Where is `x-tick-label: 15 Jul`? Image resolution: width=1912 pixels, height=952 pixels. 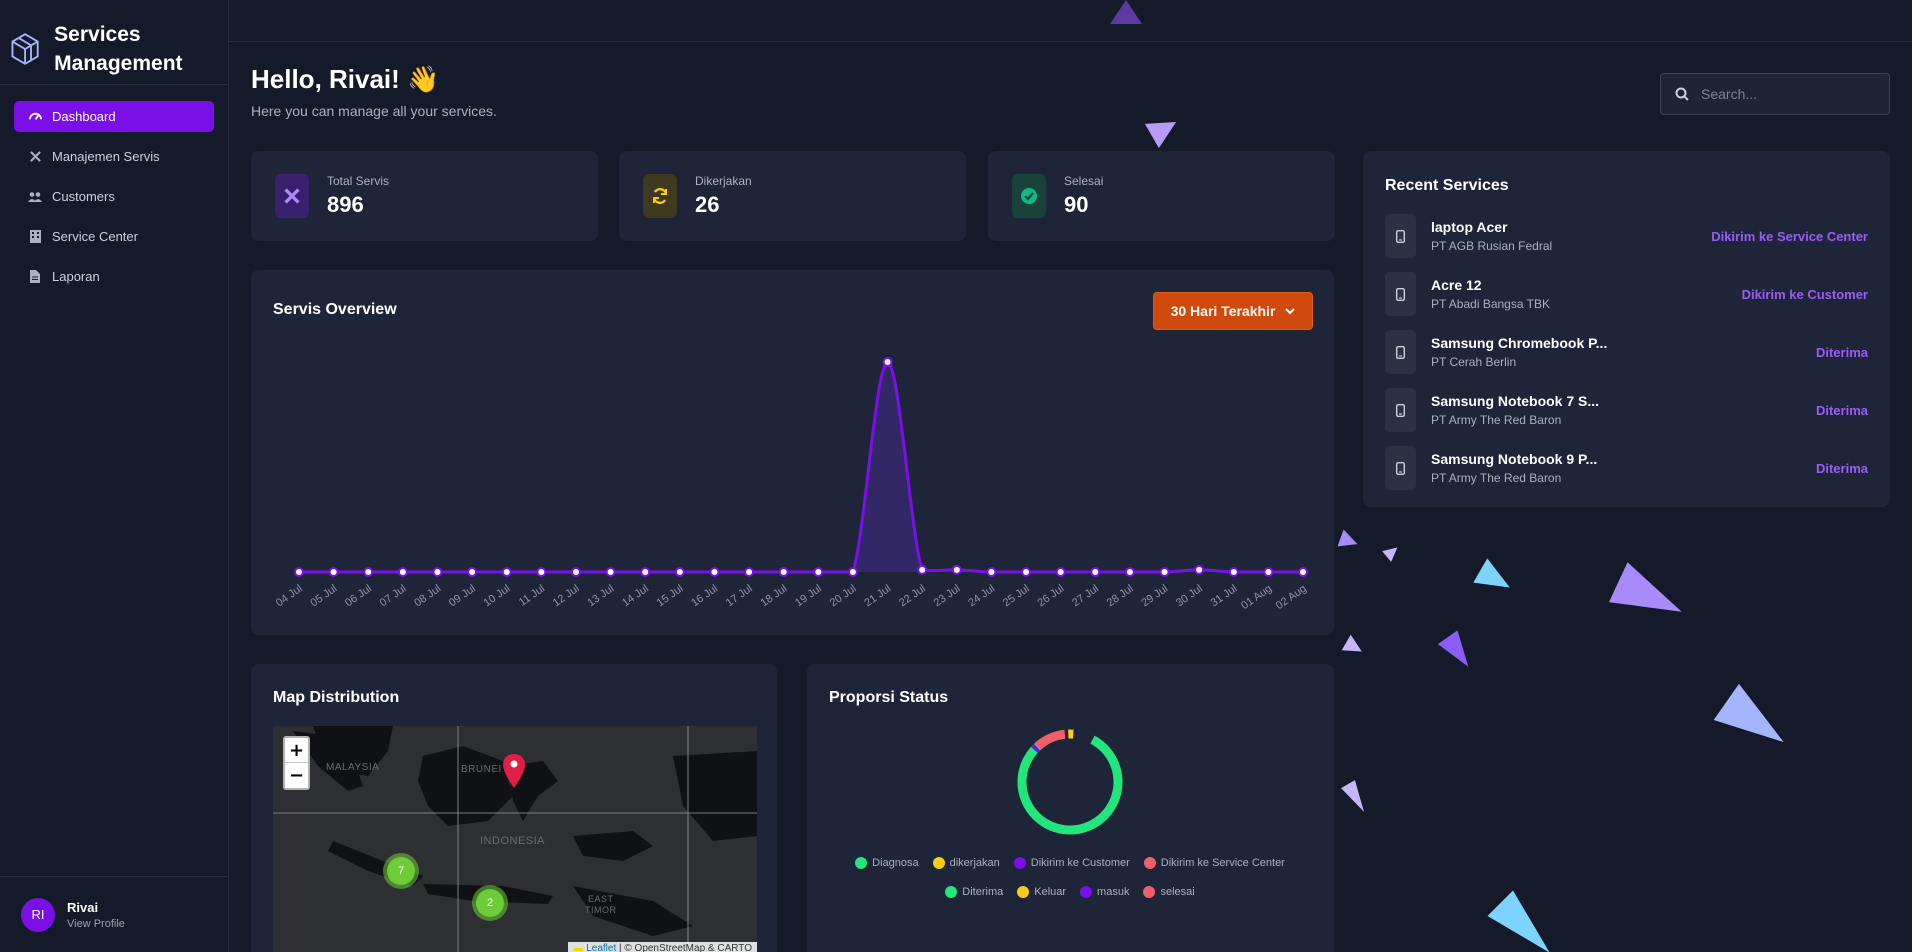
x-tick-label: 15 Jul is located at coordinates (670, 596).